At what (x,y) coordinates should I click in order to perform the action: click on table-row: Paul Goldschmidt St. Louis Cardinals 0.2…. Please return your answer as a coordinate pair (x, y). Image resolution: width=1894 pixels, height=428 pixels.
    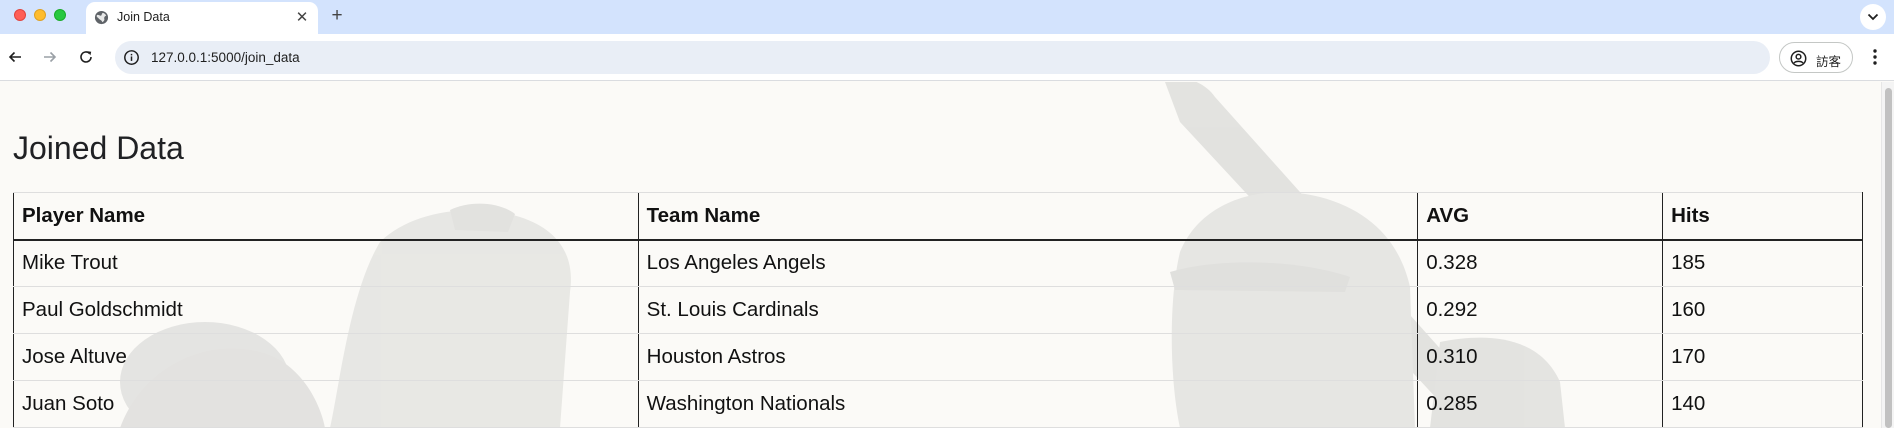
    Looking at the image, I should click on (938, 310).